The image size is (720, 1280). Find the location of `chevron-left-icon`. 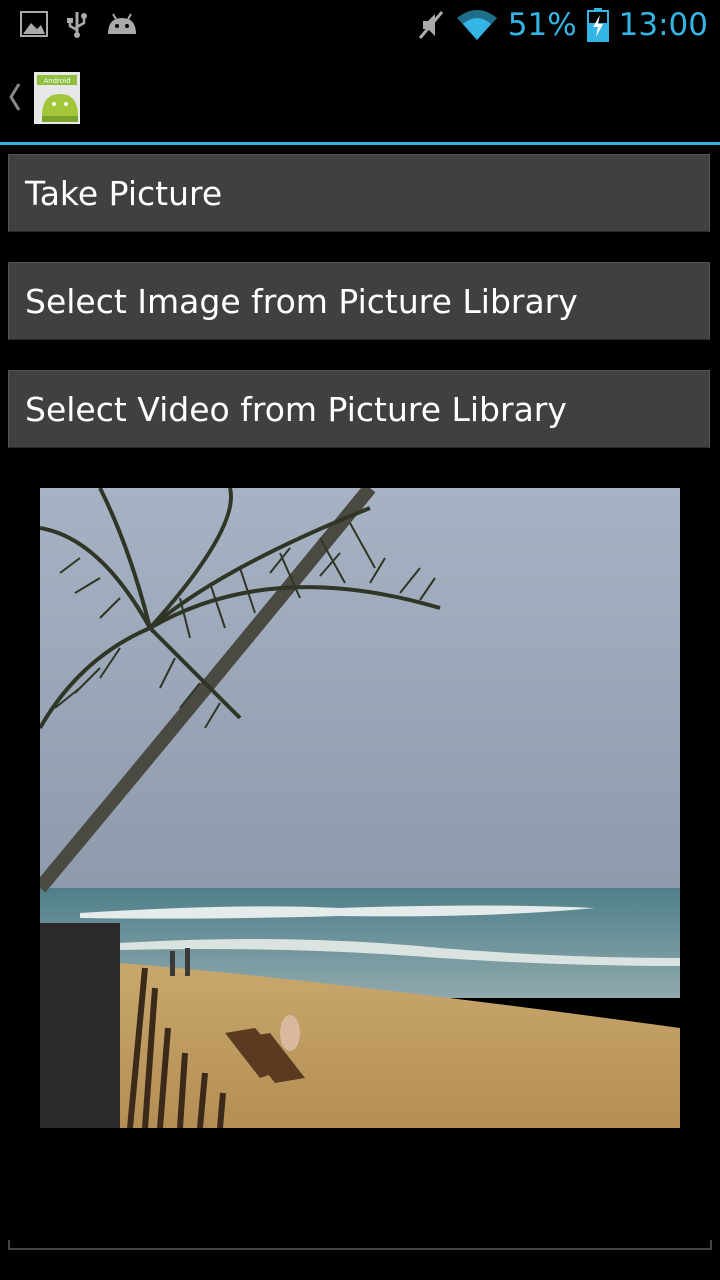

chevron-left-icon is located at coordinates (15, 97).